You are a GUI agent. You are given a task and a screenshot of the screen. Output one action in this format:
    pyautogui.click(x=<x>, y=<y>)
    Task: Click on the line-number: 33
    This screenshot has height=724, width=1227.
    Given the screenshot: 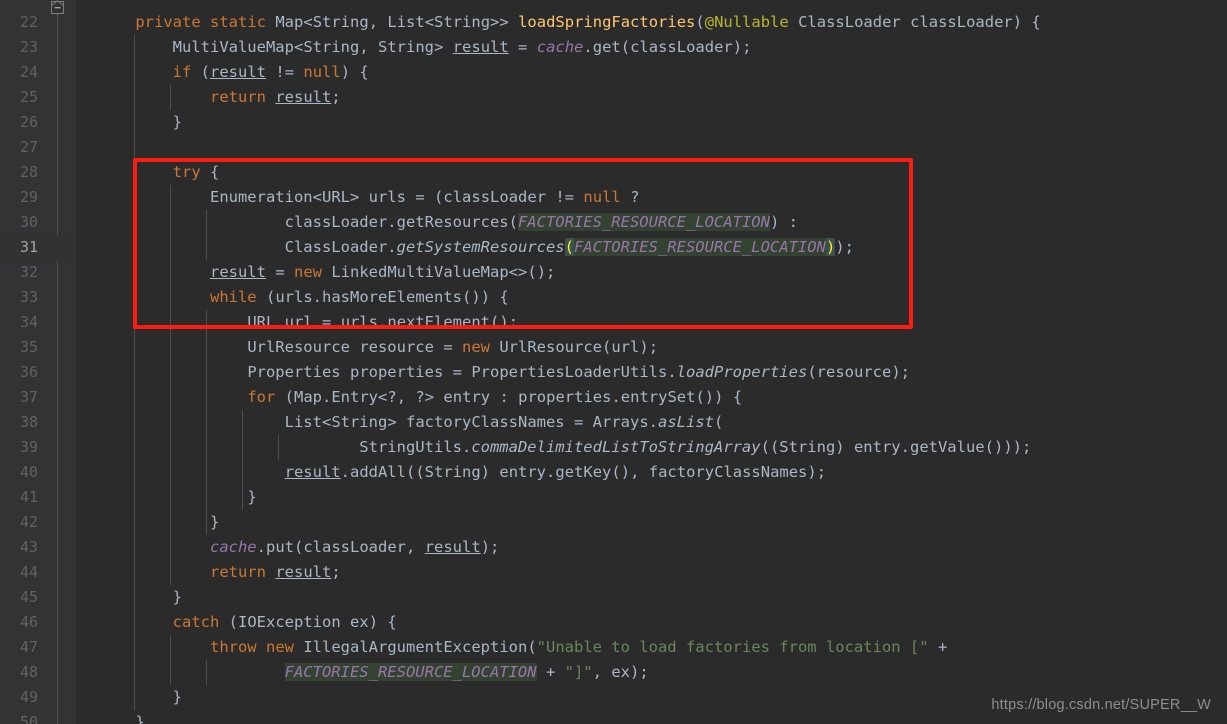 What is the action you would take?
    pyautogui.click(x=28, y=297)
    